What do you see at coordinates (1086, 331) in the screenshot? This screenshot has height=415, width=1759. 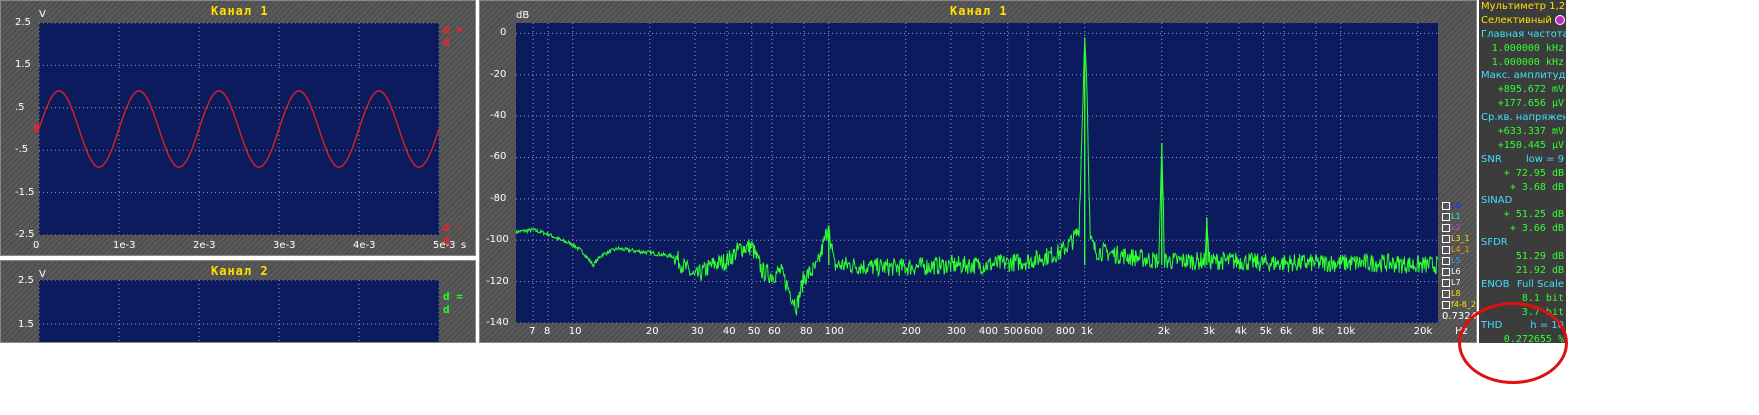 I see `x-tick-label: 1k` at bounding box center [1086, 331].